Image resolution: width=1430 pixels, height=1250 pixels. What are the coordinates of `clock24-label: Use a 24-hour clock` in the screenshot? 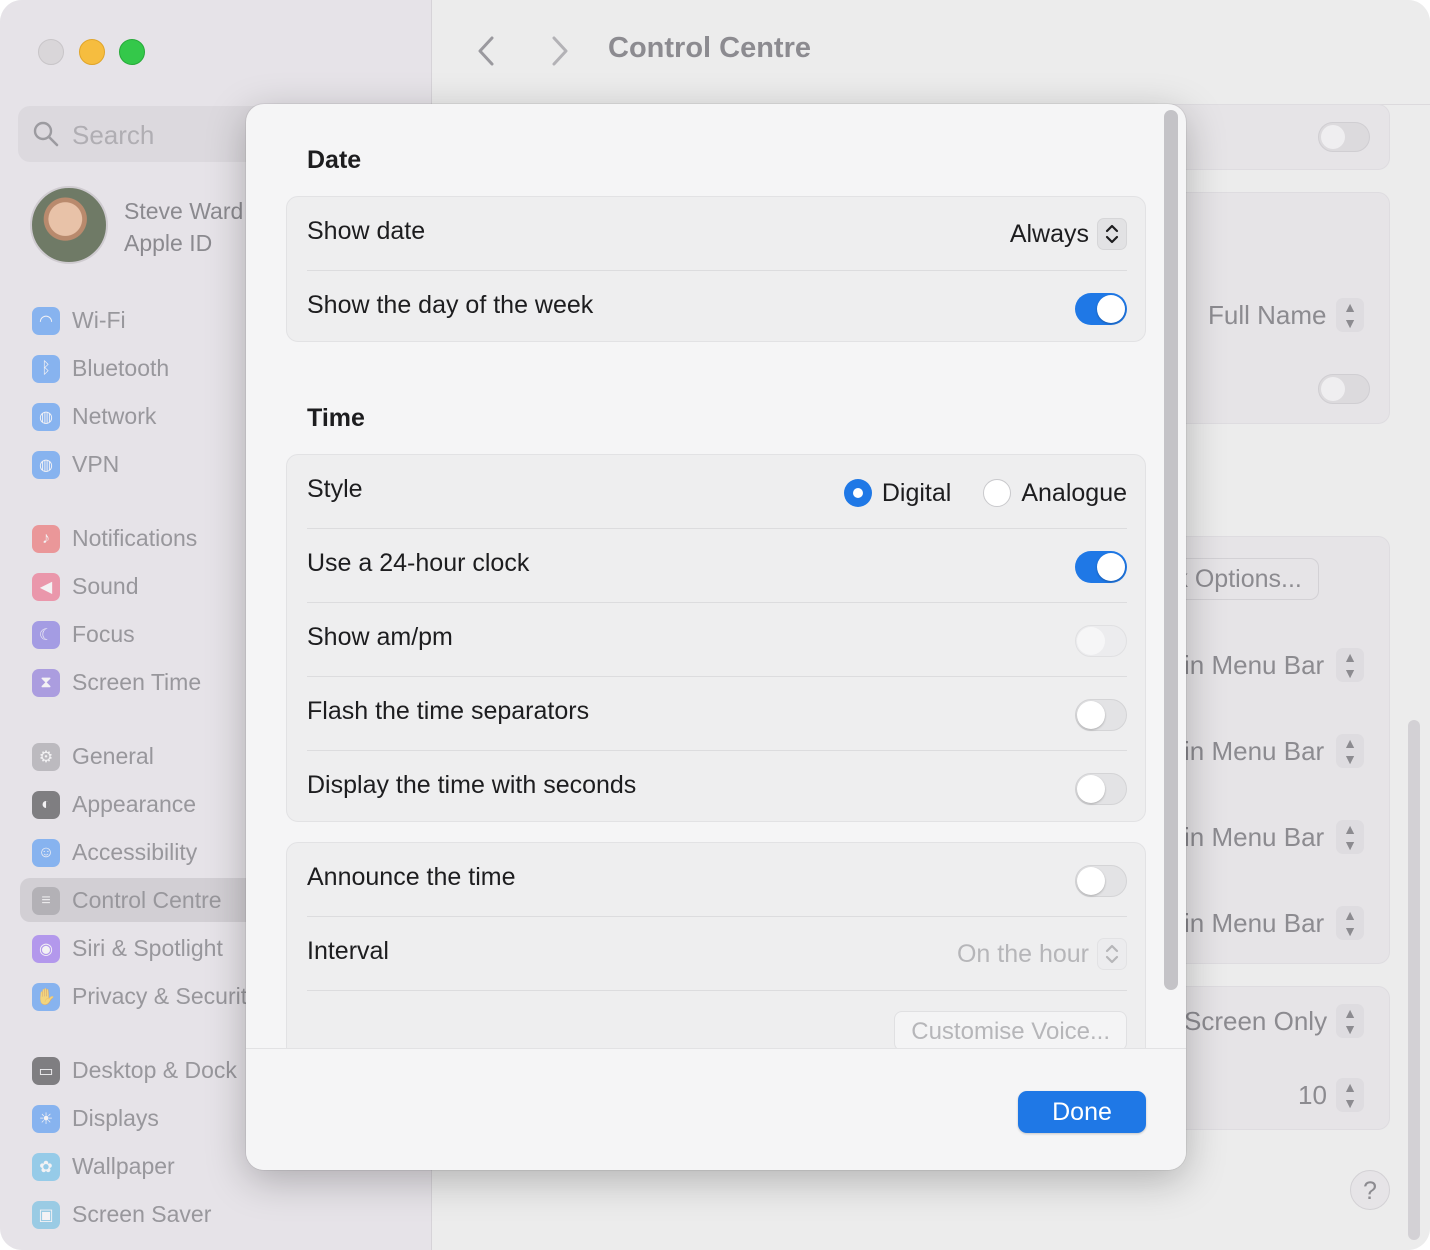 It's located at (418, 563).